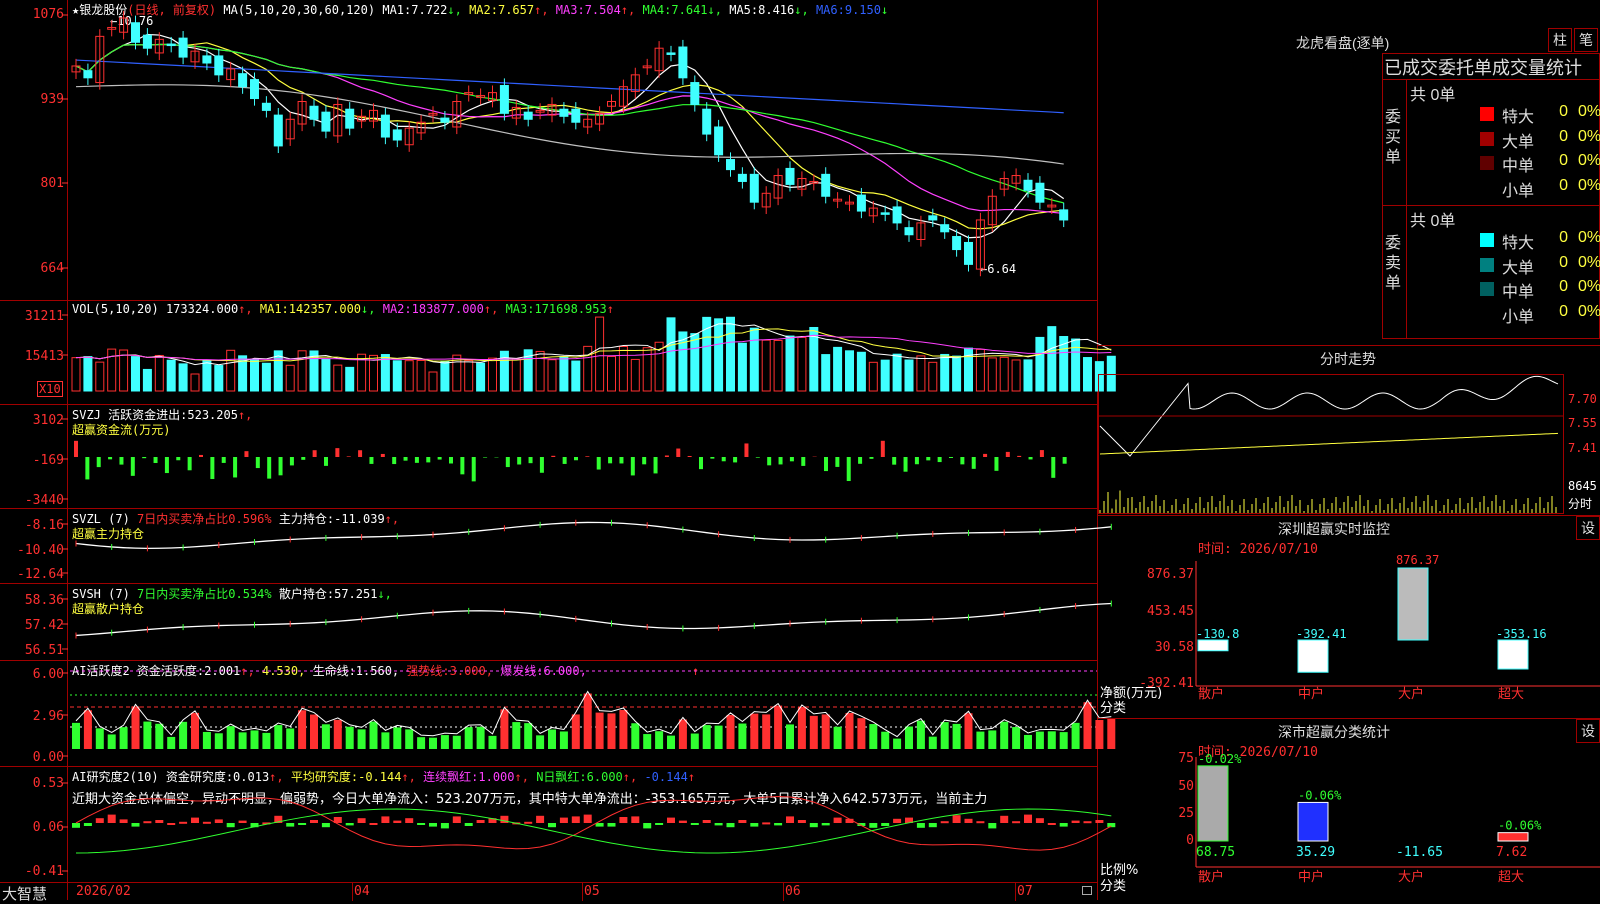 The image size is (1600, 904). What do you see at coordinates (1349, 430) in the screenshot?
I see `intraday-panel: 分时走势 7.70 7.55 7.41 8645 分时` at bounding box center [1349, 430].